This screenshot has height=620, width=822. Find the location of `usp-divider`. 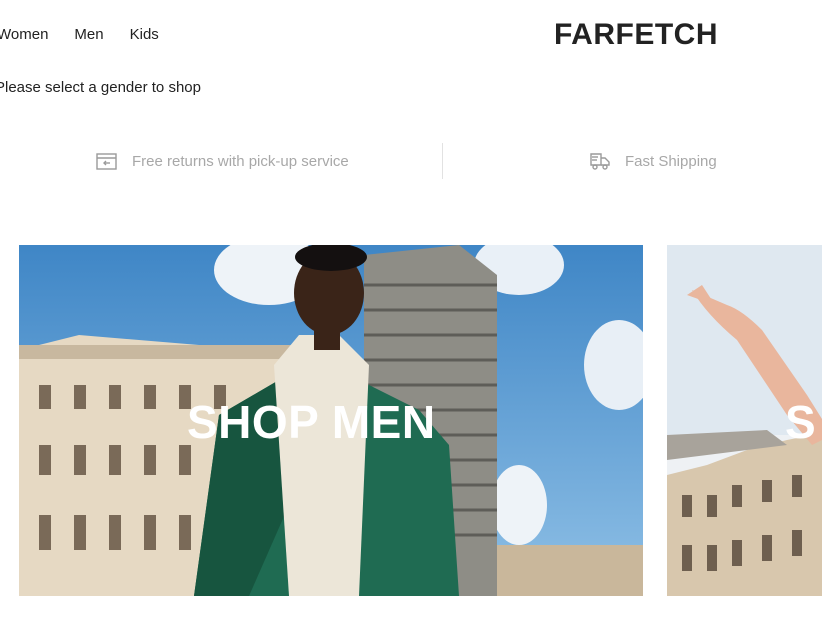

usp-divider is located at coordinates (442, 161).